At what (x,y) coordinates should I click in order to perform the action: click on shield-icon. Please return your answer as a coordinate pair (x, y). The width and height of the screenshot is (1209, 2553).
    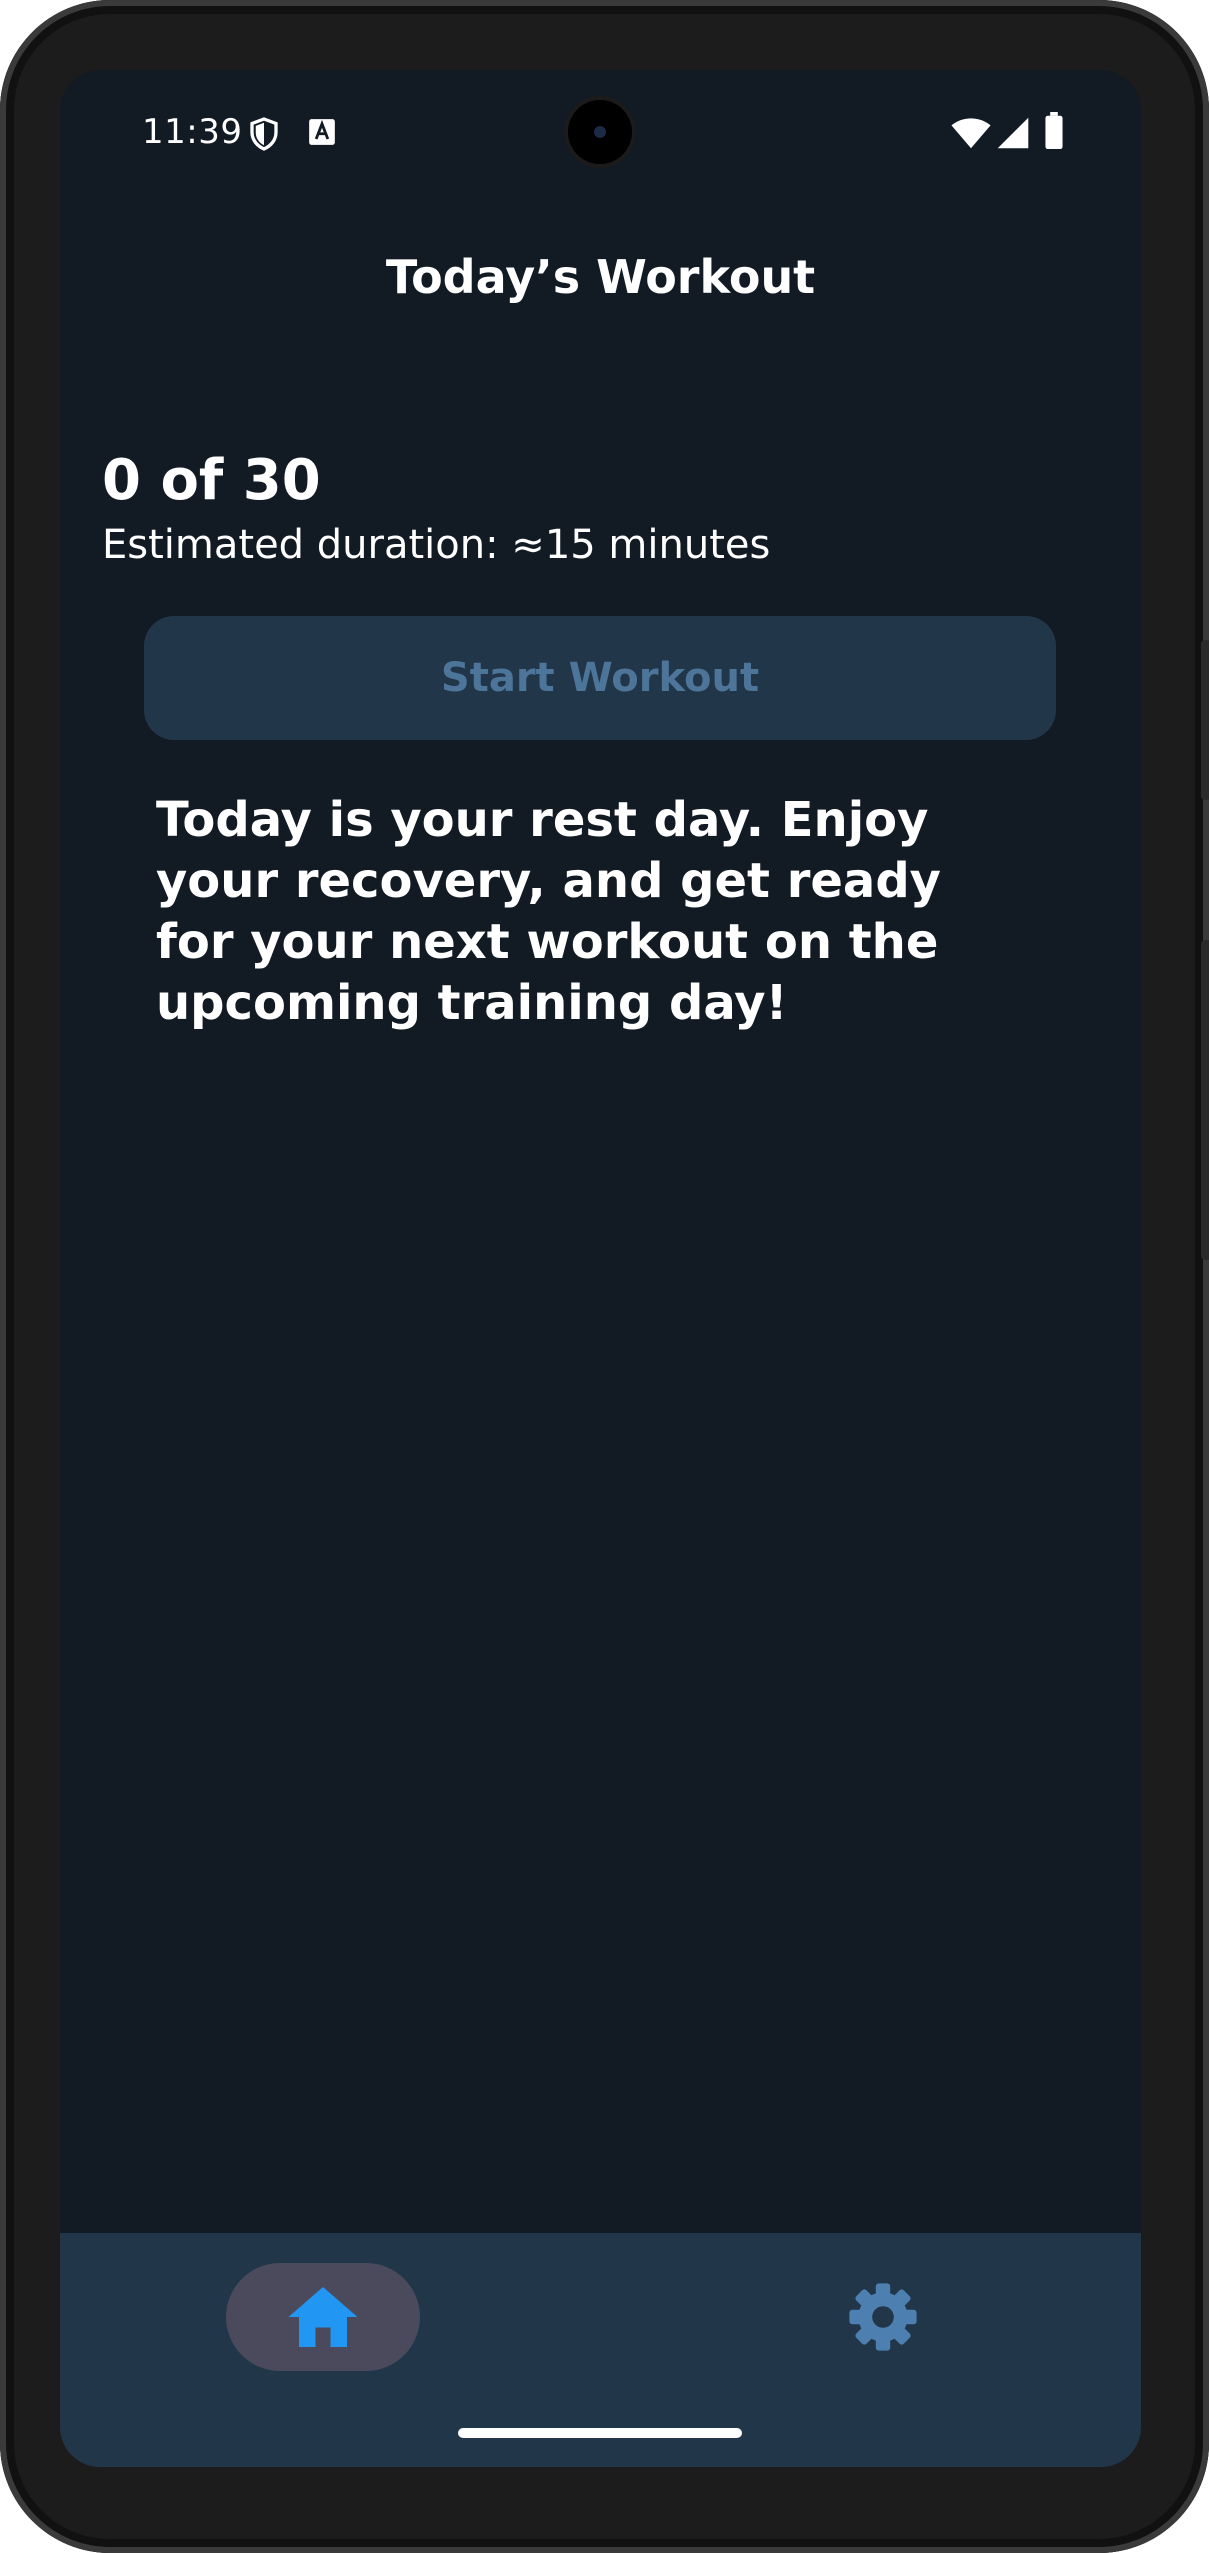
    Looking at the image, I should click on (264, 134).